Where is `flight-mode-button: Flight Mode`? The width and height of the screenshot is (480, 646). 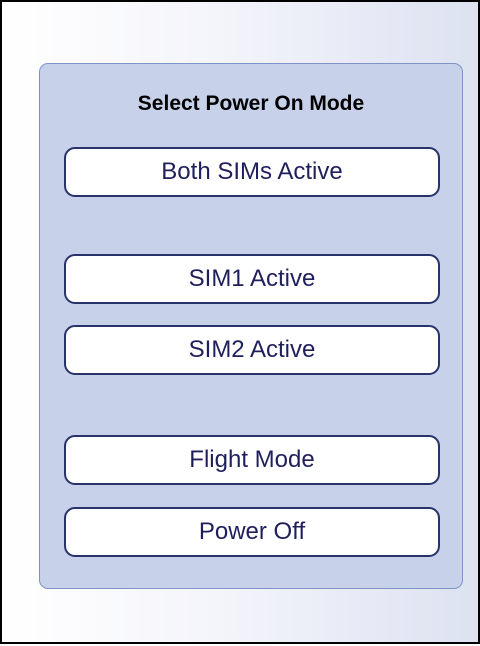
flight-mode-button: Flight Mode is located at coordinates (252, 460).